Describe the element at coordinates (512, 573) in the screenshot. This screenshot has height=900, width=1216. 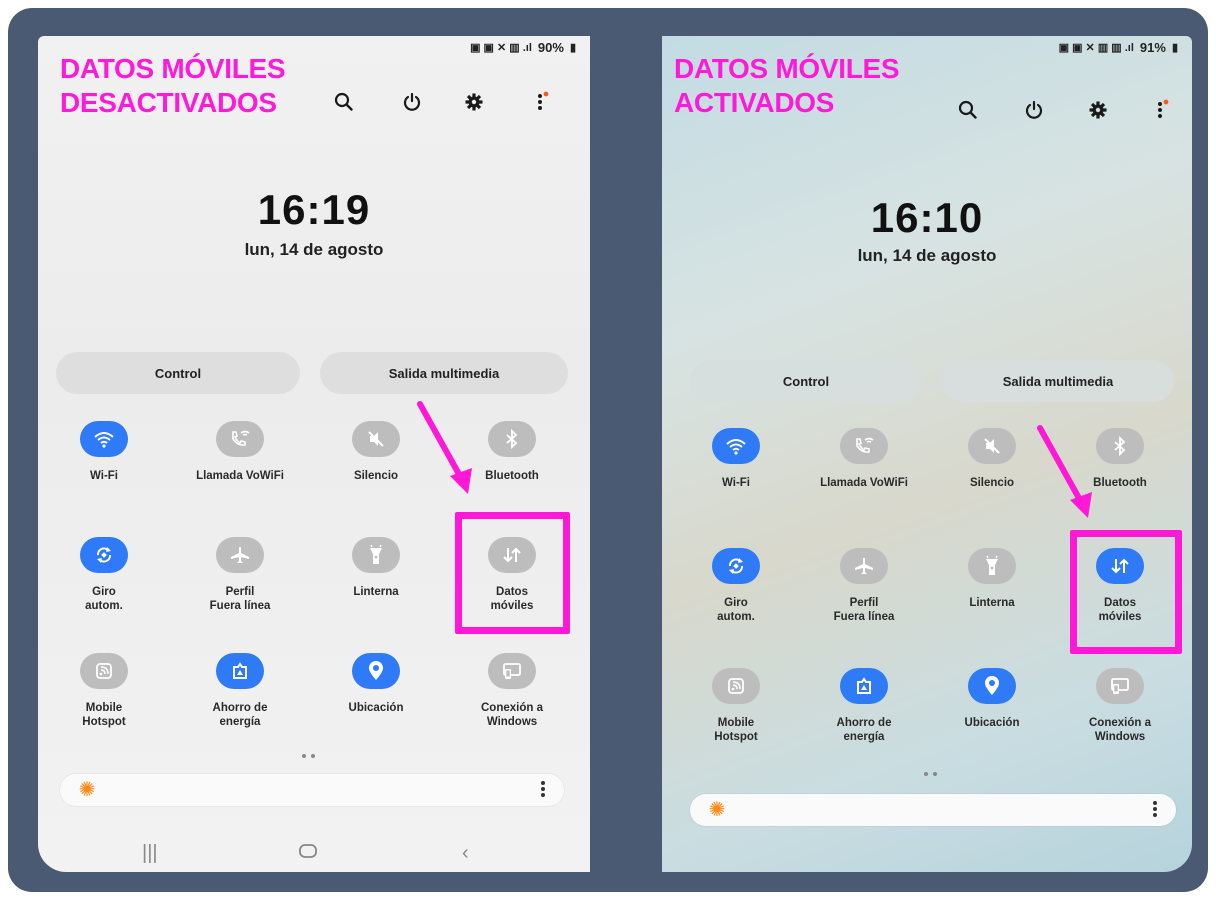
I see `highlight-box-mobile-data` at that location.